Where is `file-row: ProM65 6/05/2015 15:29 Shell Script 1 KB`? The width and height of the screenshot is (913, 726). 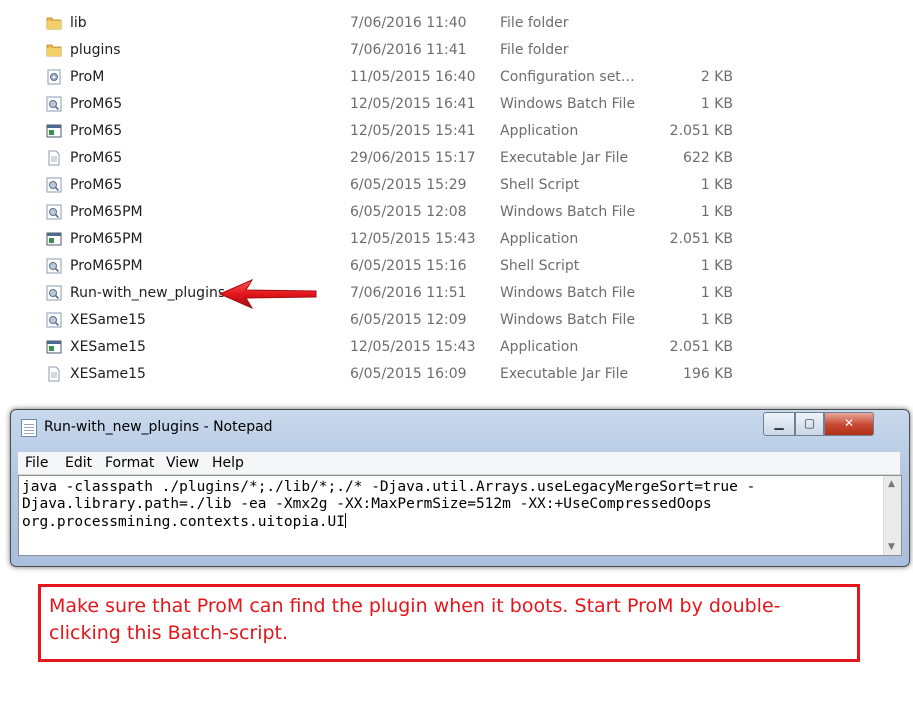 file-row: ProM65 6/05/2015 15:29 Shell Script 1 KB is located at coordinates (456, 185).